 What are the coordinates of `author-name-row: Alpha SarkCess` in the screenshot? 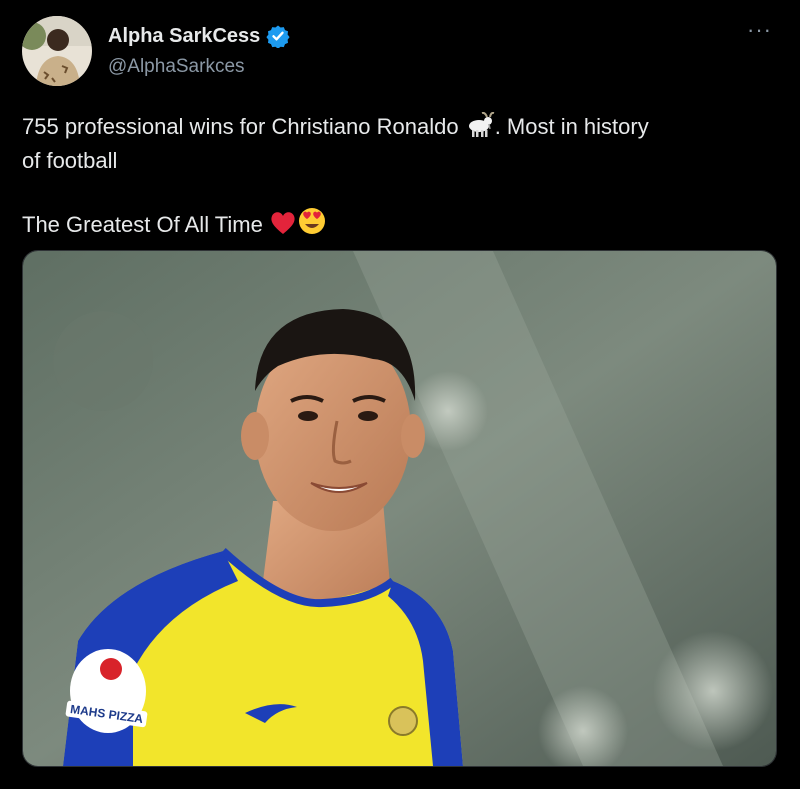 It's located at (199, 36).